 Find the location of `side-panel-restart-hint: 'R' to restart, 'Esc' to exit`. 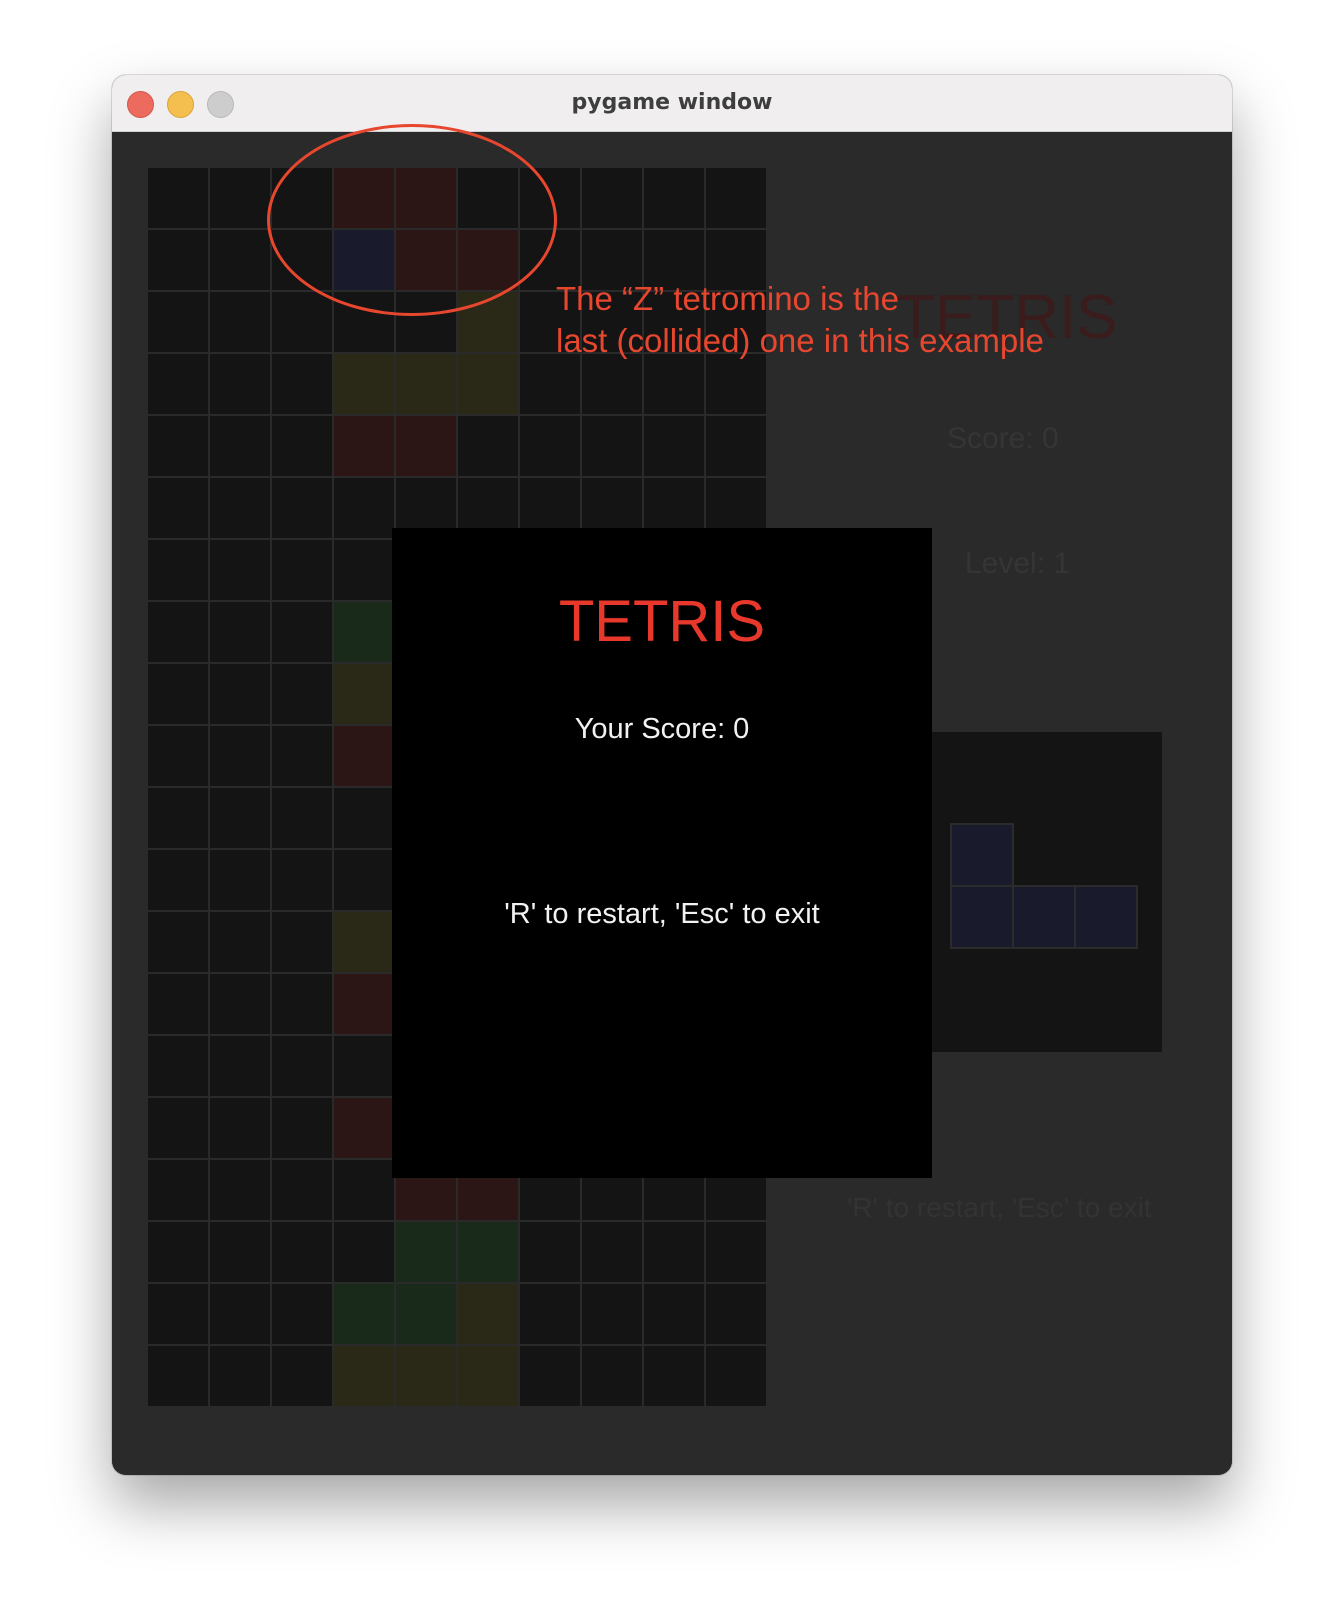

side-panel-restart-hint: 'R' to restart, 'Esc' to exit is located at coordinates (999, 1207).